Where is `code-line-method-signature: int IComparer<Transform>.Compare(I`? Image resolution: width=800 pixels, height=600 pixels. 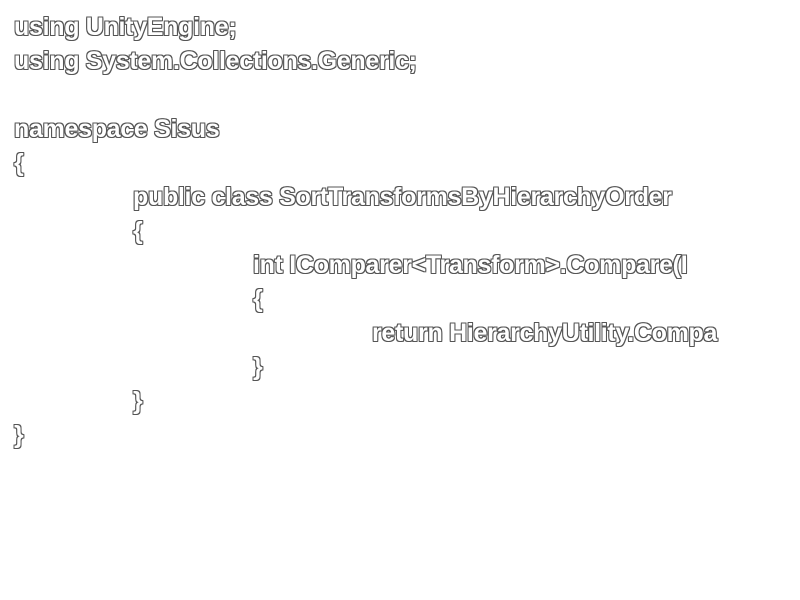
code-line-method-signature: int IComparer<Transform>.Compare(I is located at coordinates (470, 265).